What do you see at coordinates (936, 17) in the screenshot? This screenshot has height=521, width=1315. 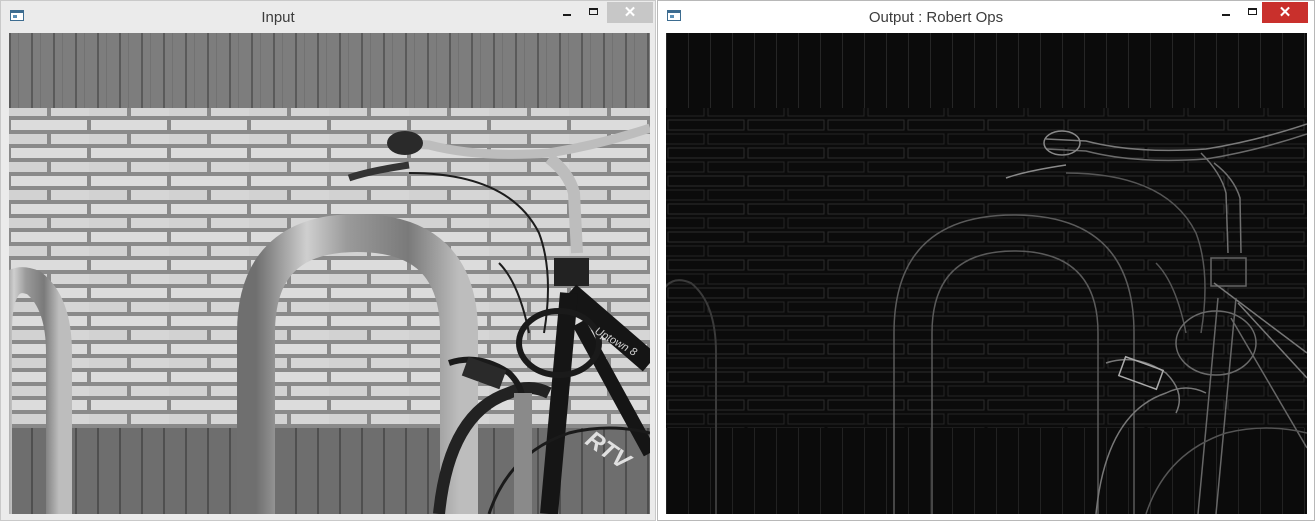 I see `window-title: Output : Robert Ops` at bounding box center [936, 17].